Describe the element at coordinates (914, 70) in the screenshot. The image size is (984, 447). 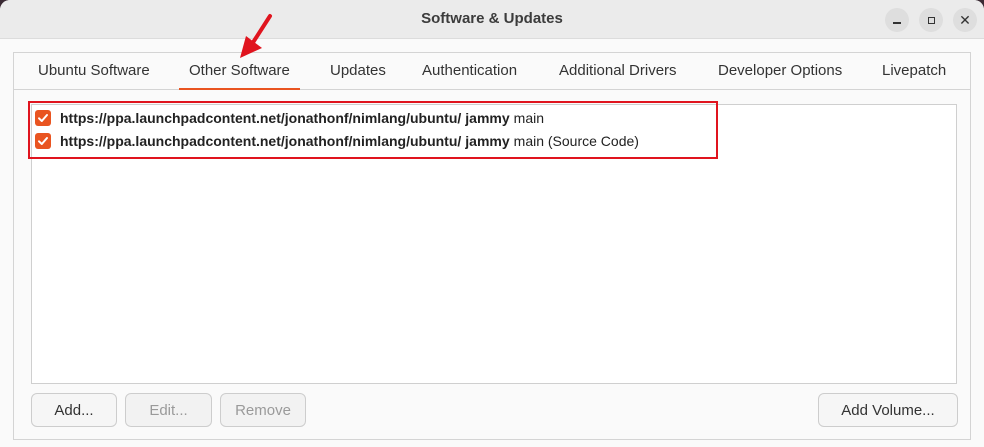
I see `tab-livepatch: Livepatch` at that location.